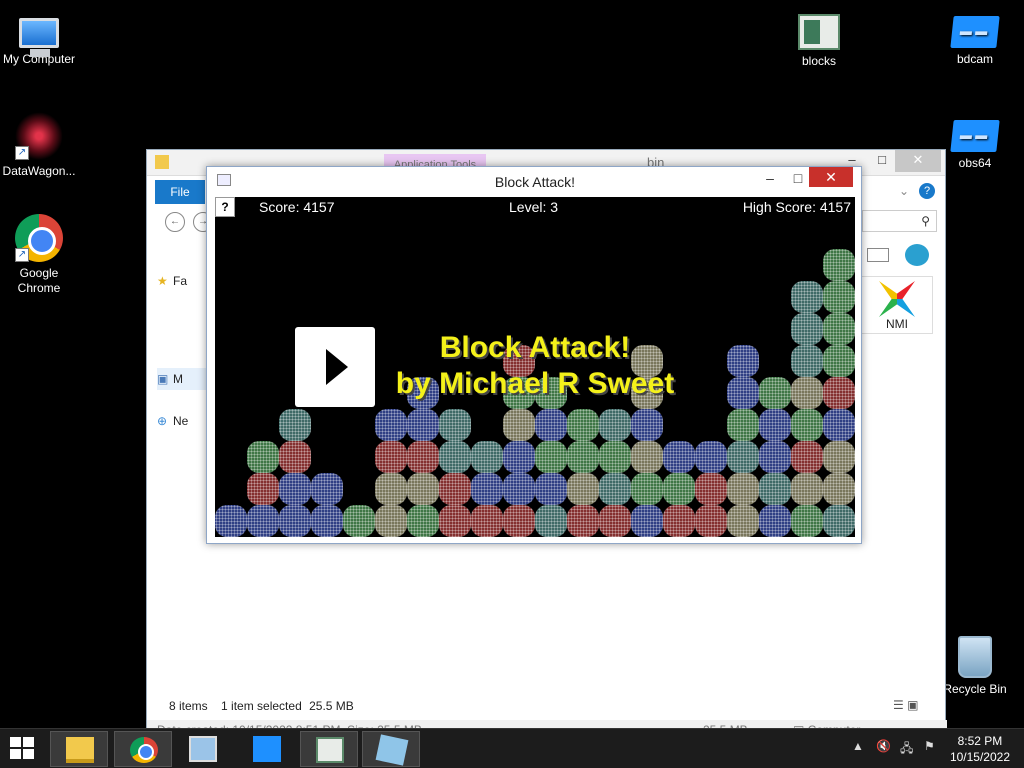 This screenshot has width=1024, height=768. I want to click on taskbar-explorer, so click(79, 749).